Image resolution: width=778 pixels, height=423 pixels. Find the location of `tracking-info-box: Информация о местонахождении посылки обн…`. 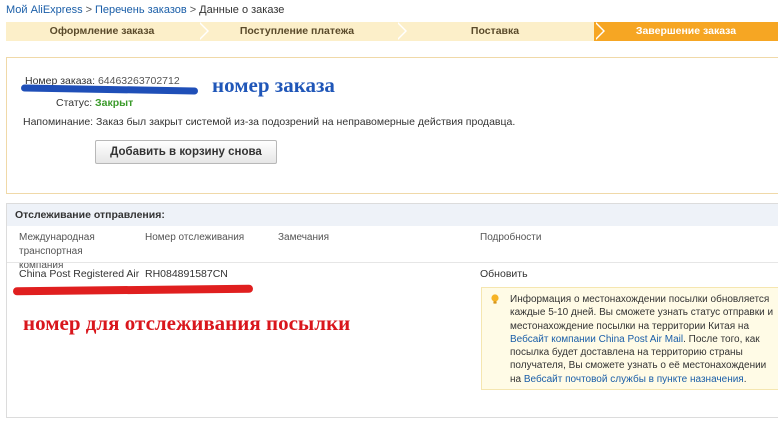

tracking-info-box: Информация о местонахождении посылки обн… is located at coordinates (629, 338).